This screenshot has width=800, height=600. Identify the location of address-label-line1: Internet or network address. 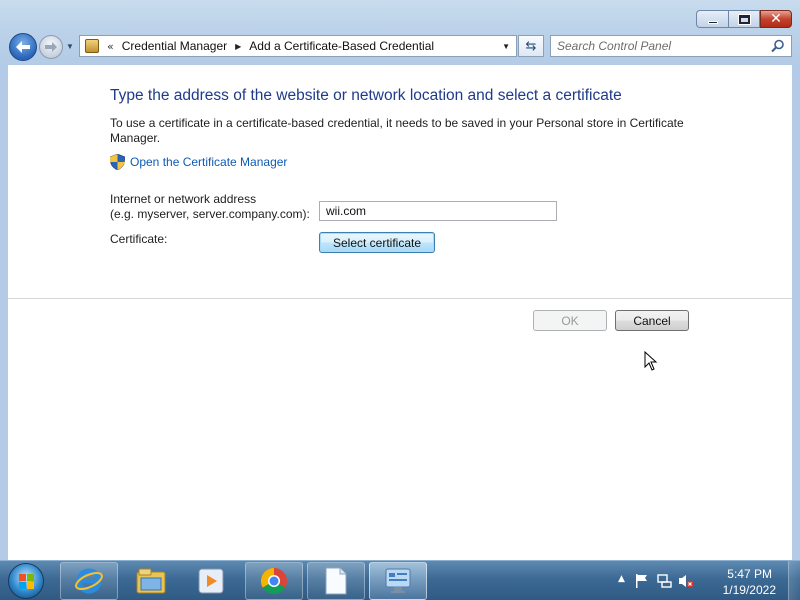
(183, 199).